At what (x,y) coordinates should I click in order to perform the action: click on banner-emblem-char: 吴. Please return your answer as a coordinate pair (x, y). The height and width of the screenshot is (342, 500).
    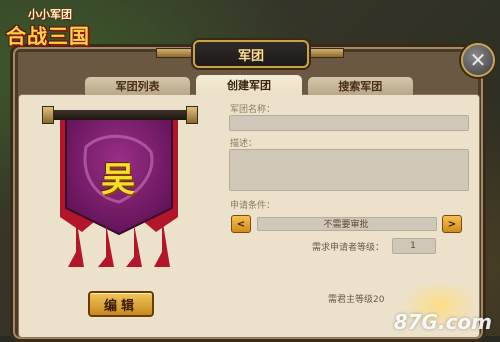
    Looking at the image, I should click on (118, 179).